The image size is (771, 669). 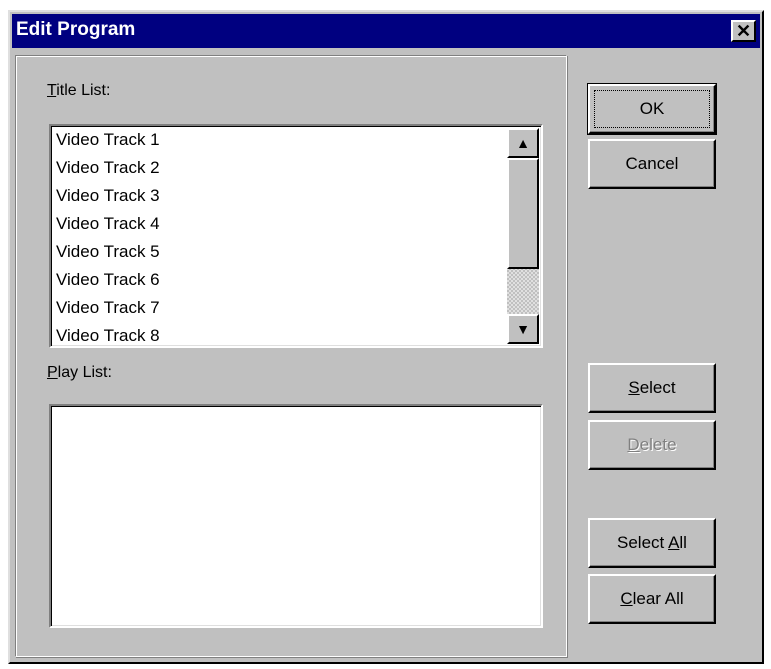 I want to click on select-button: Select, so click(x=652, y=388).